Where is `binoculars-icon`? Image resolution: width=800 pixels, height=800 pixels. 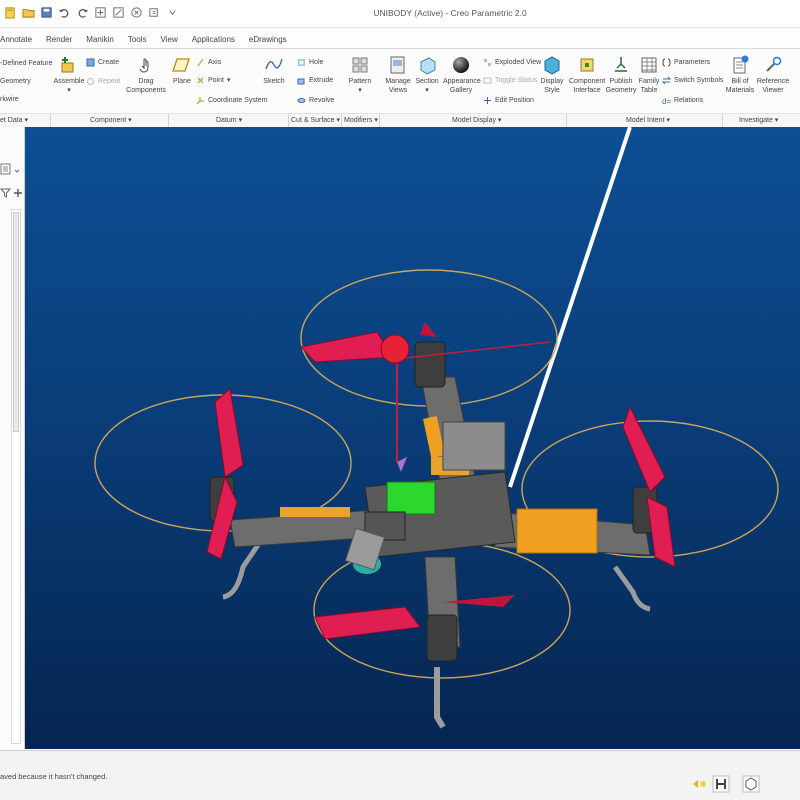 binoculars-icon is located at coordinates (721, 784).